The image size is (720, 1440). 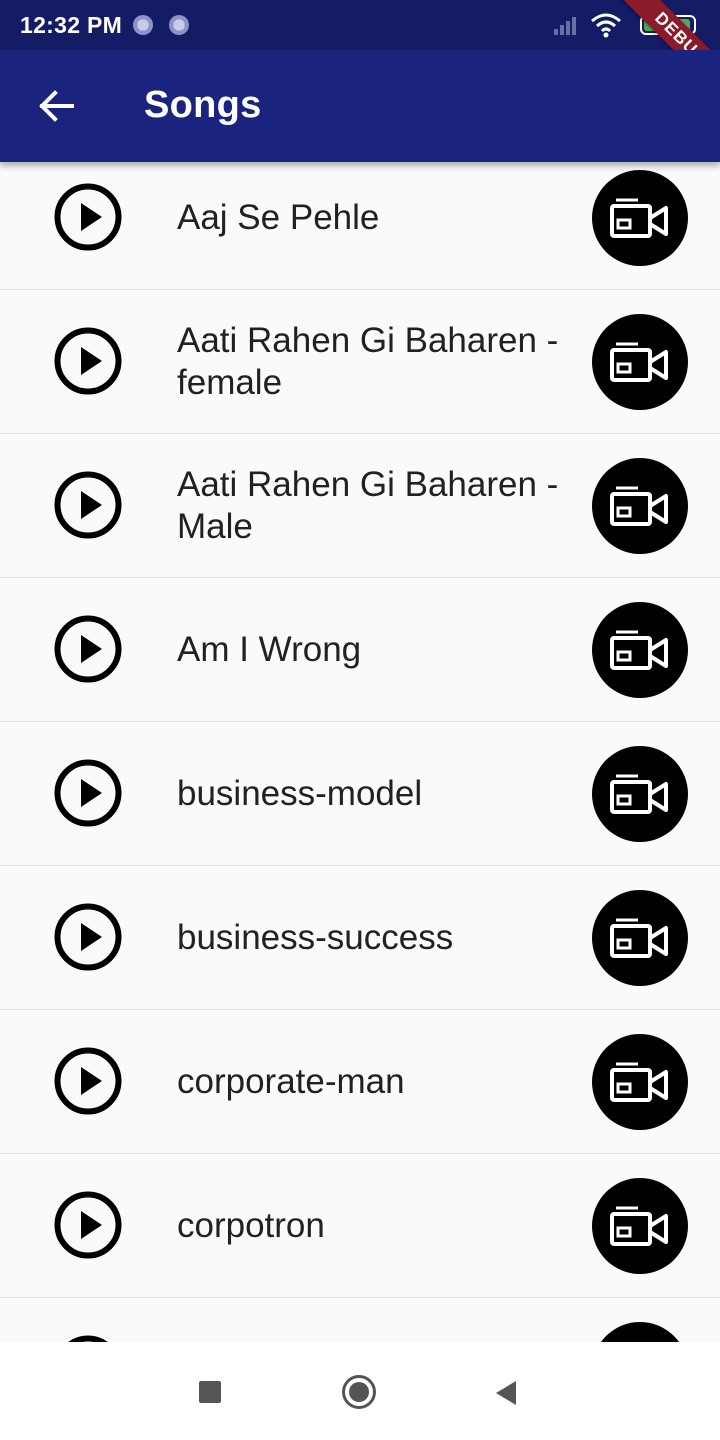 I want to click on list-item: corporate-man, so click(x=360, y=1082).